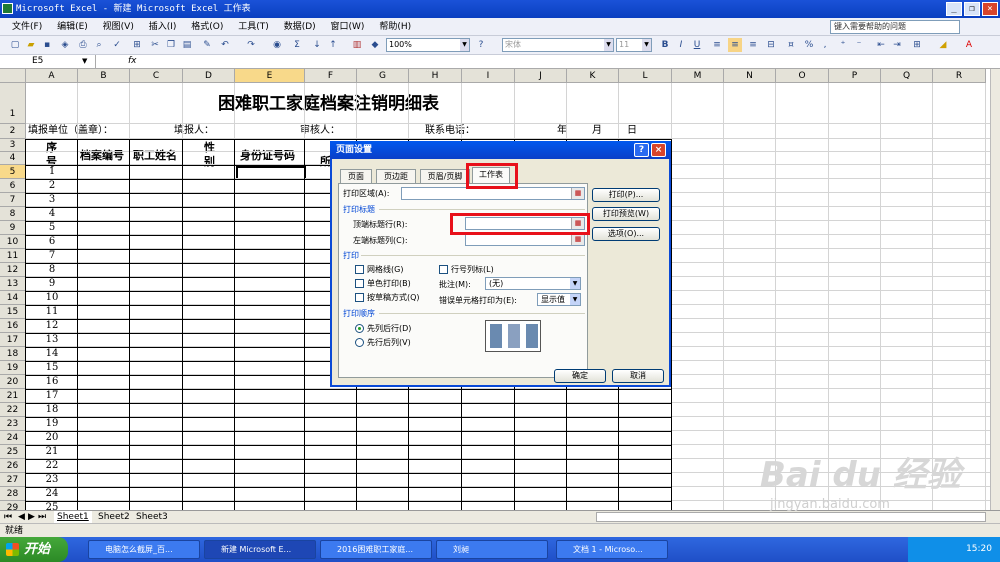 The height and width of the screenshot is (562, 1000). What do you see at coordinates (31, 45) in the screenshot?
I see `open-icon: ▰` at bounding box center [31, 45].